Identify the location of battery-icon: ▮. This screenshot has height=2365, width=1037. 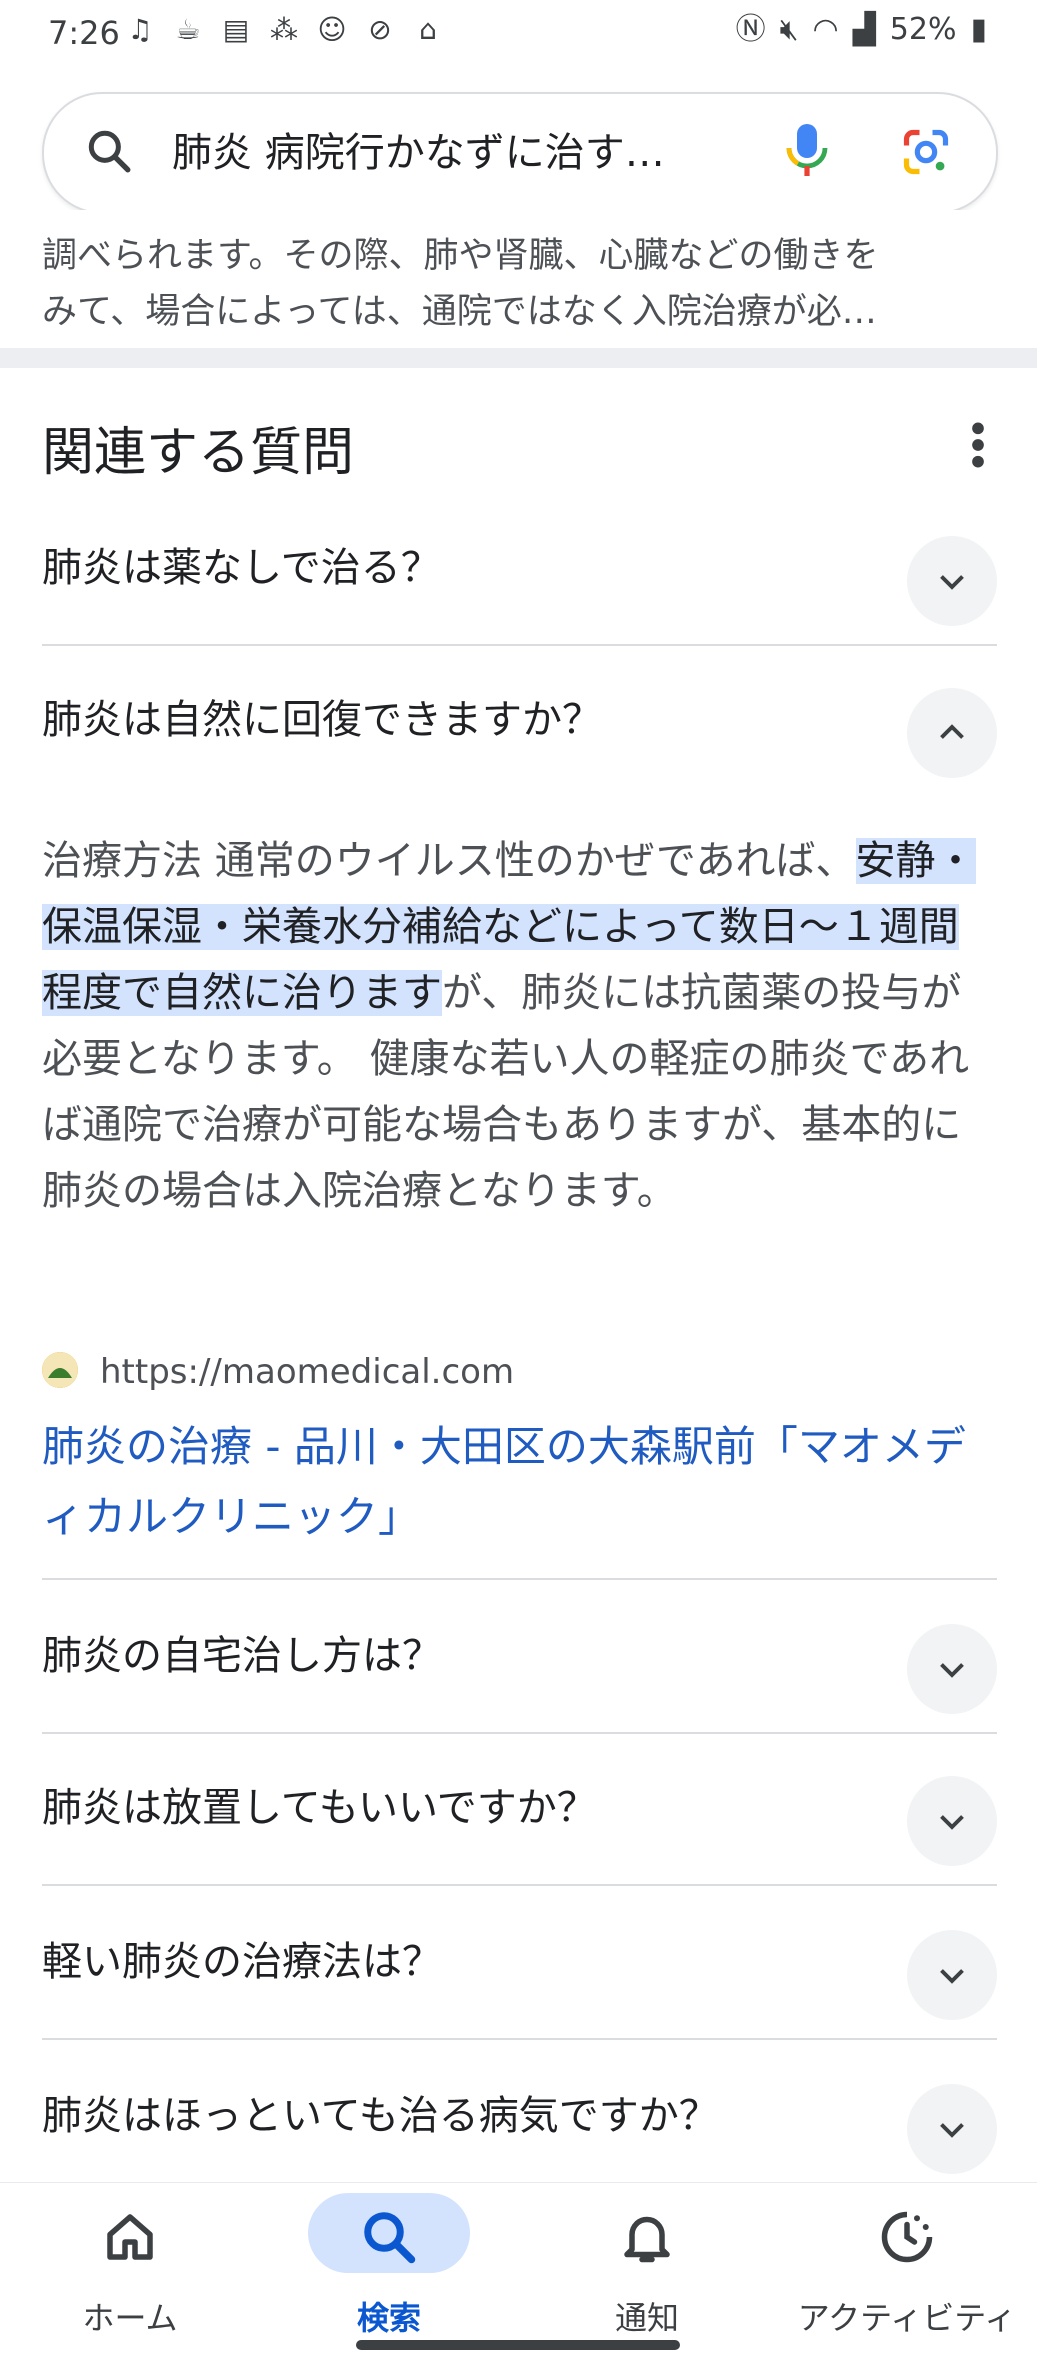
(978, 29).